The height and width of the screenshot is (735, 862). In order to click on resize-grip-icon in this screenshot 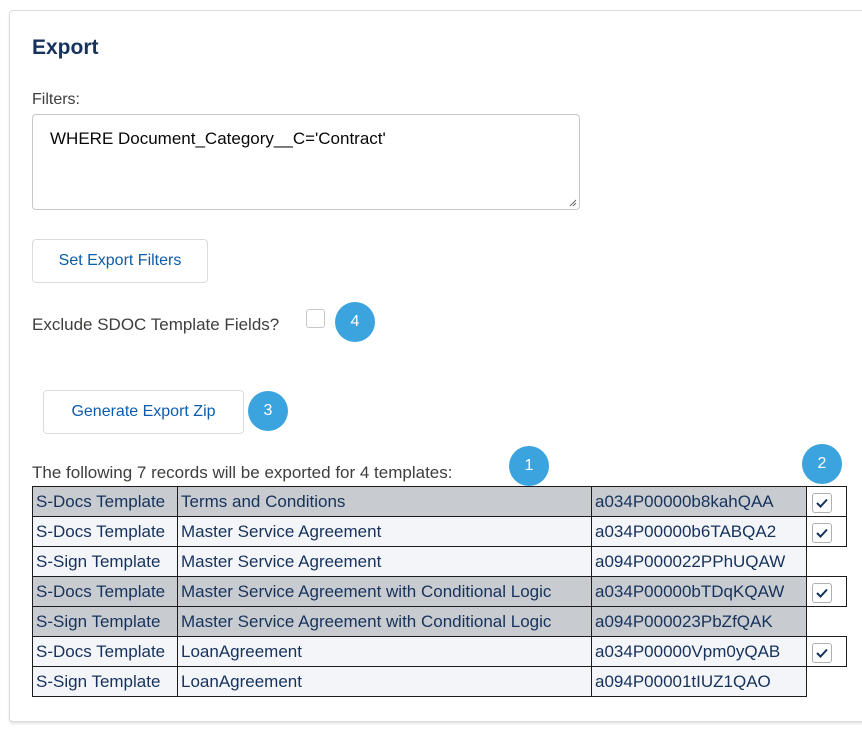, I will do `click(573, 203)`.